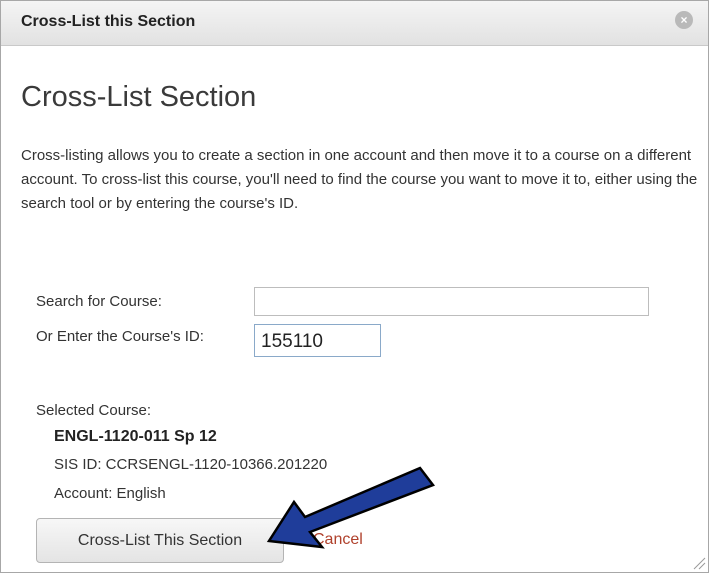 The height and width of the screenshot is (573, 709). I want to click on search-course-label: Search for Course:, so click(99, 301).